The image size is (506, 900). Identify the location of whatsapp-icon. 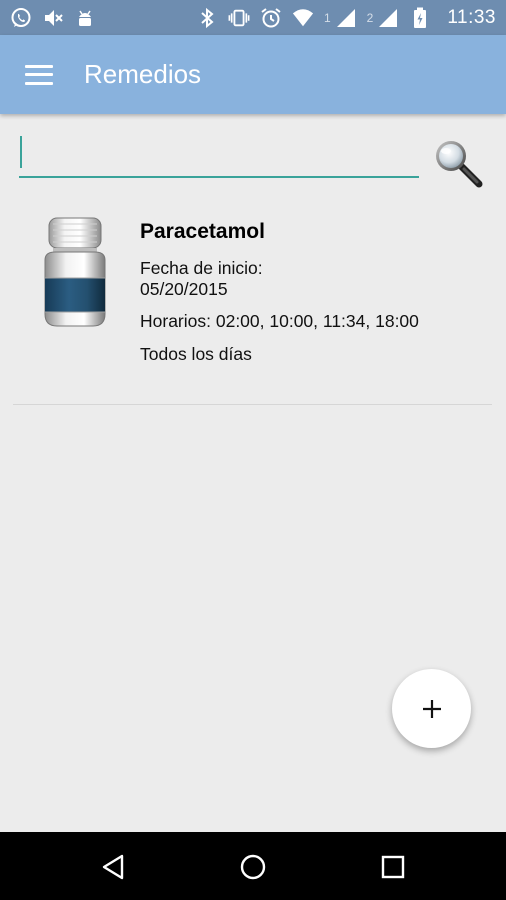
(21, 18).